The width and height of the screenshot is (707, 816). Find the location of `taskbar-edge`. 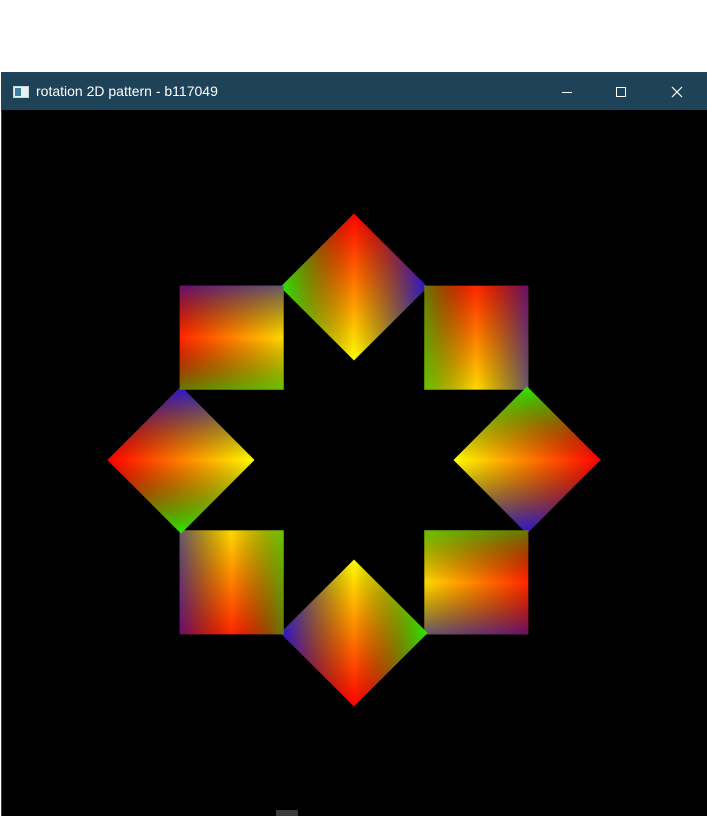

taskbar-edge is located at coordinates (287, 813).